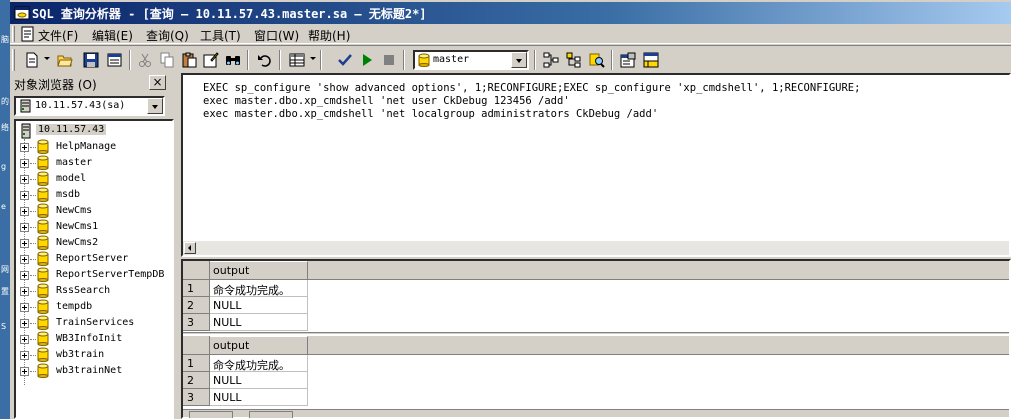 This screenshot has width=1011, height=419. I want to click on cell-value: 命令成功完成。, so click(251, 365).